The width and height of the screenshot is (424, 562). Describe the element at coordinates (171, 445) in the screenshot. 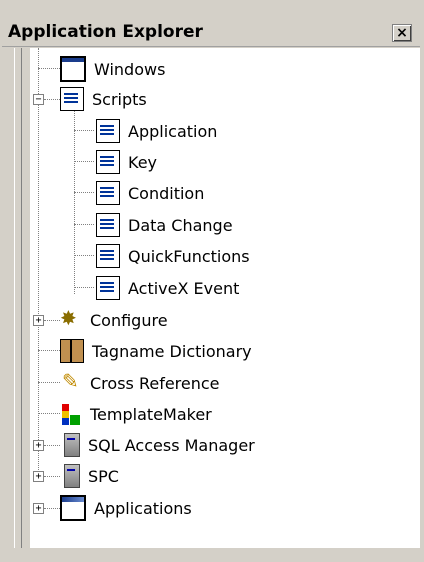

I see `tree-item-label: SQL Access Manager` at that location.